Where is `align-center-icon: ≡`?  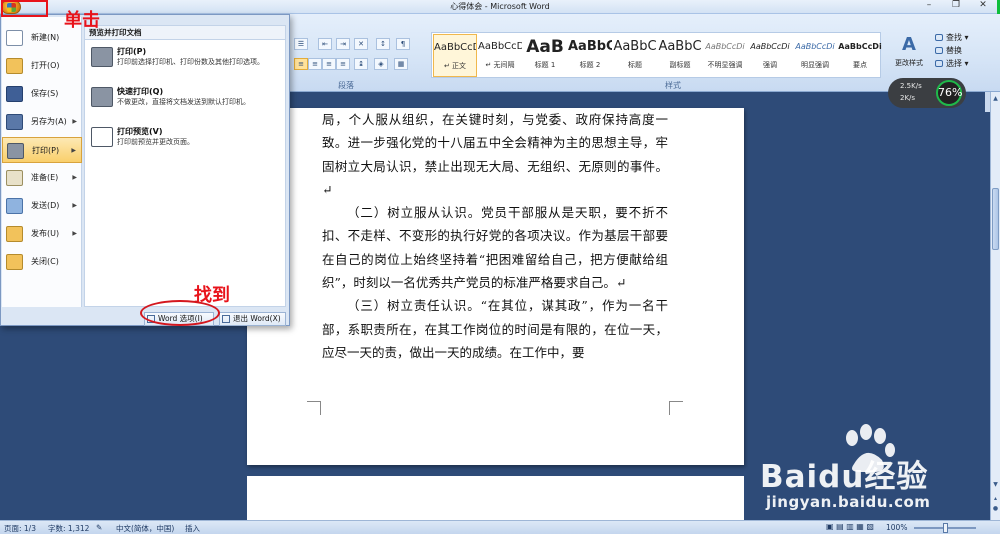
align-center-icon: ≡ is located at coordinates (315, 64).